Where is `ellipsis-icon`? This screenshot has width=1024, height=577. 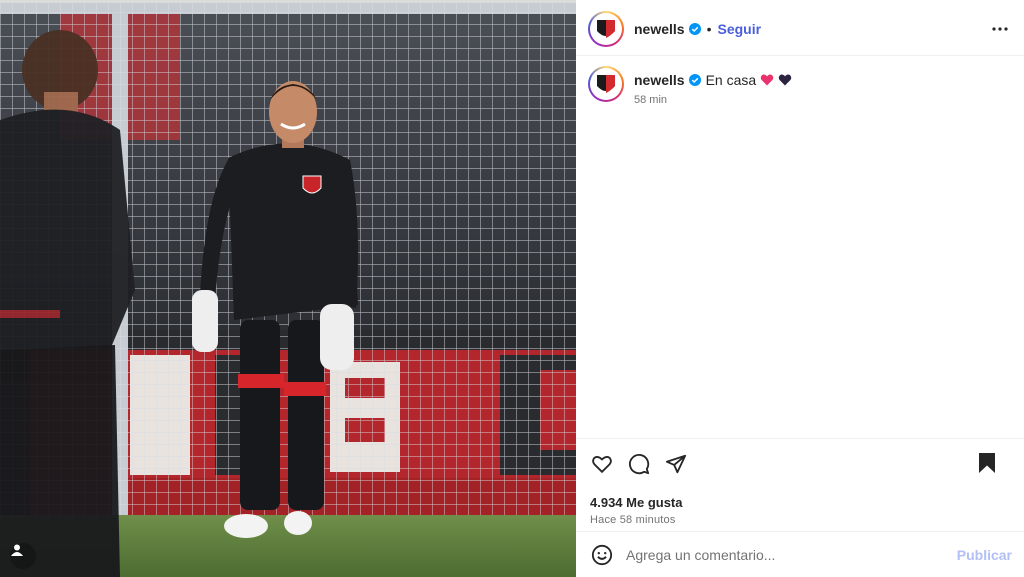
ellipsis-icon is located at coordinates (1000, 29).